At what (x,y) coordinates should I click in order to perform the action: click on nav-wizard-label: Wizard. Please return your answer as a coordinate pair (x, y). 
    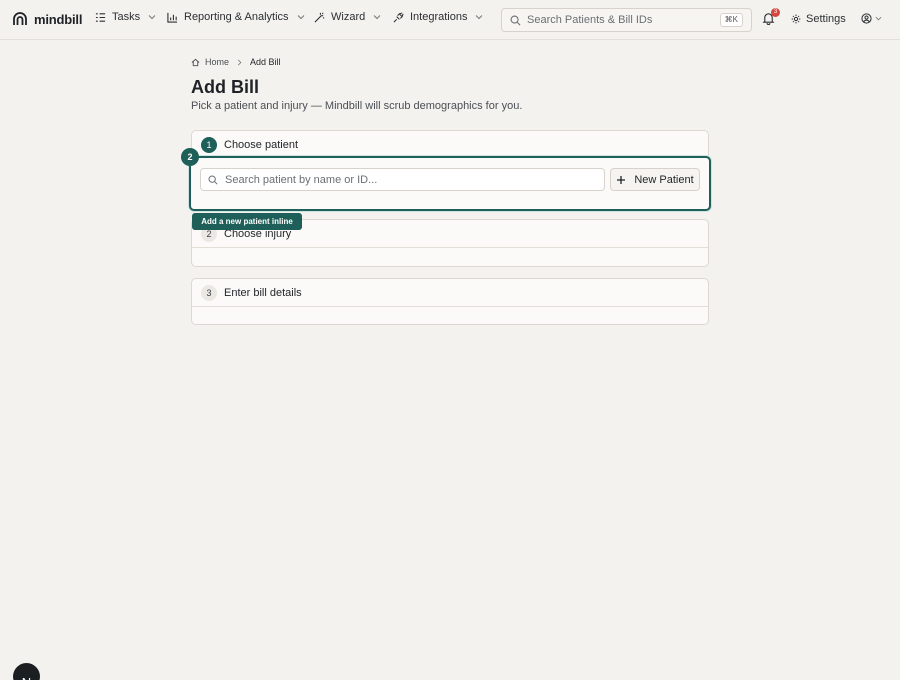
    Looking at the image, I should click on (348, 17).